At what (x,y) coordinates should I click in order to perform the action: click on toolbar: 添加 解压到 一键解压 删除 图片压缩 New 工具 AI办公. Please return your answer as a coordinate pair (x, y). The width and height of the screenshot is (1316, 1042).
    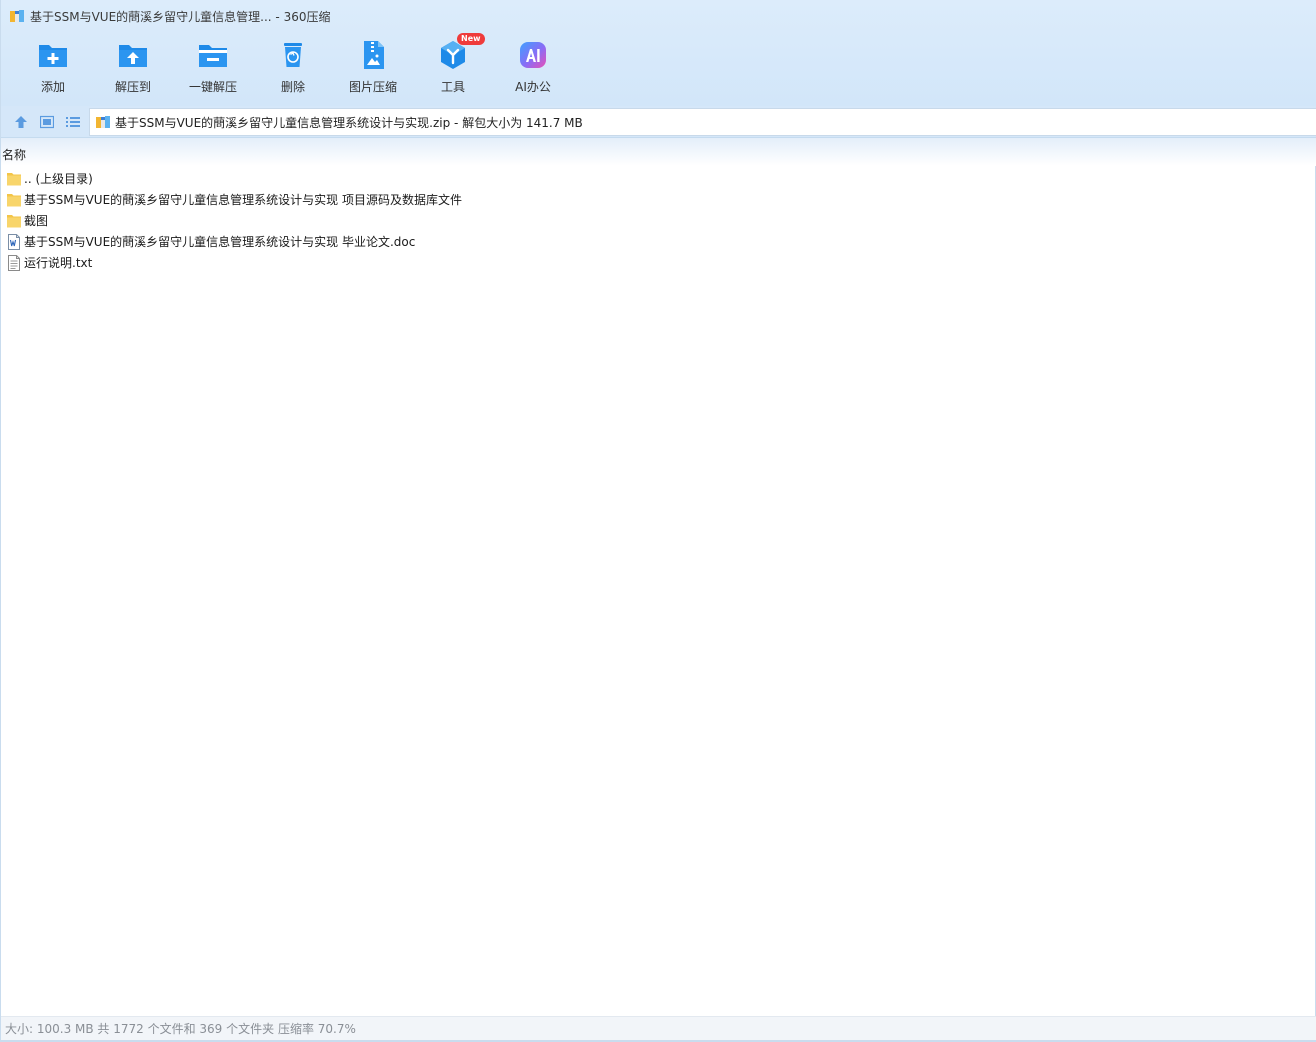
    Looking at the image, I should click on (293, 67).